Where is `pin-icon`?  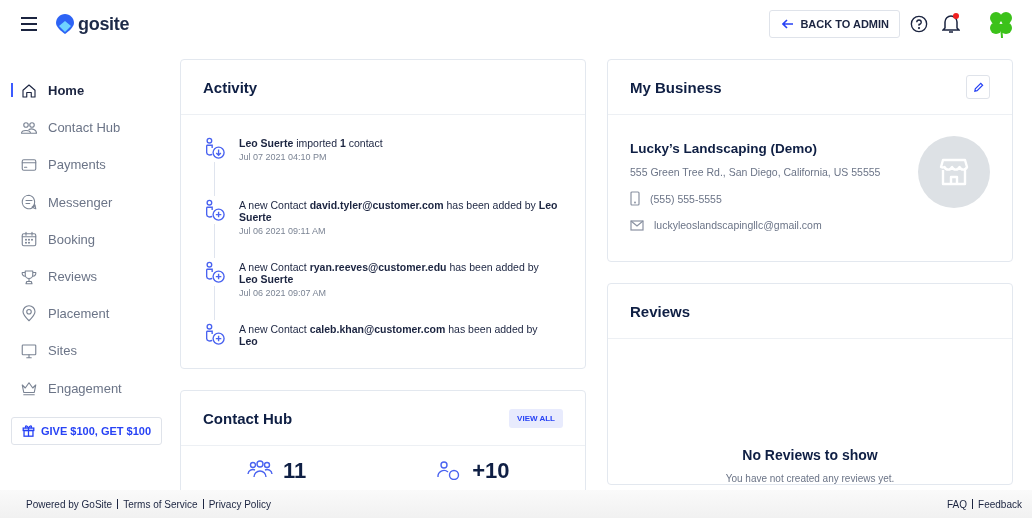 pin-icon is located at coordinates (29, 313).